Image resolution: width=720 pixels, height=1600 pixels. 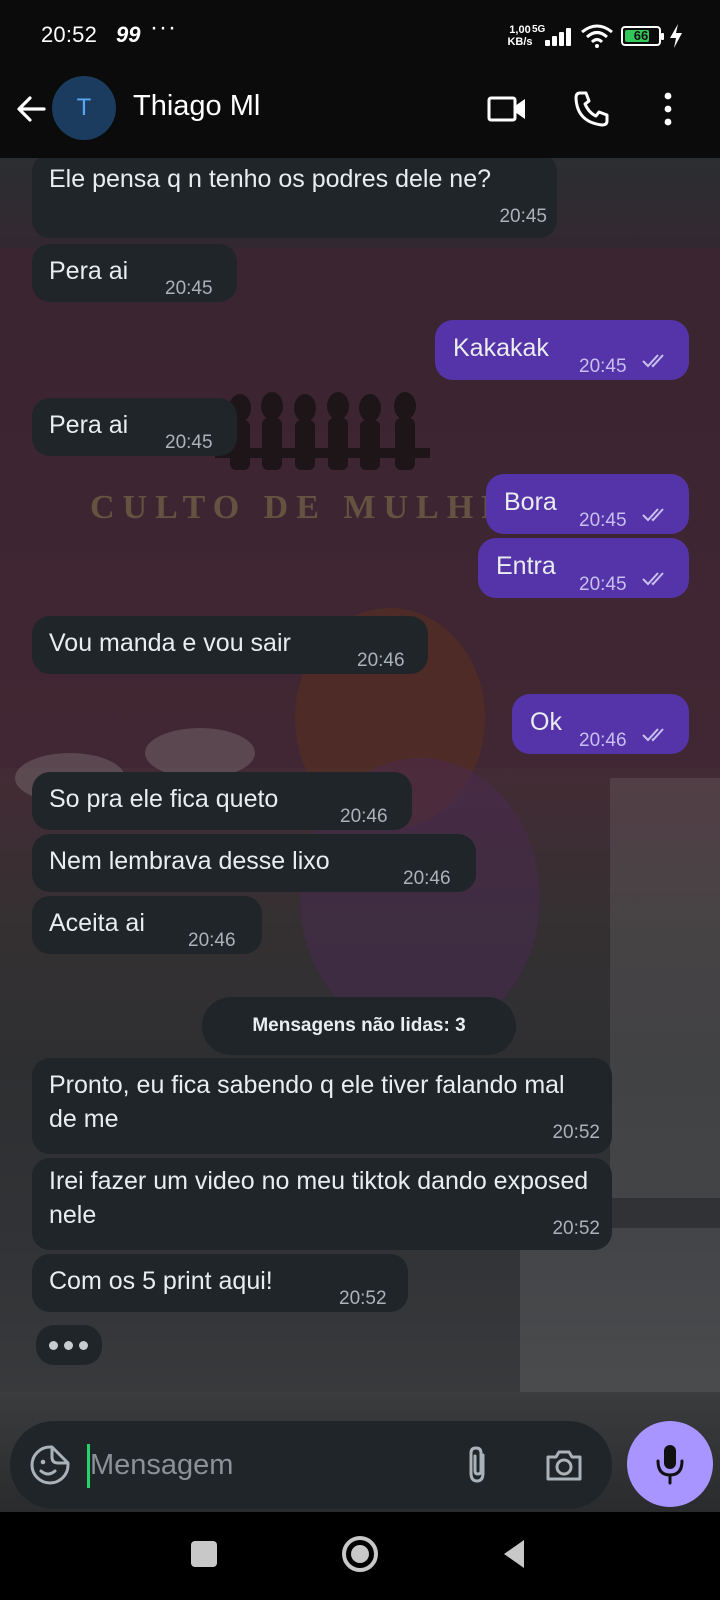 What do you see at coordinates (69, 34) in the screenshot?
I see `status-time: 20:52` at bounding box center [69, 34].